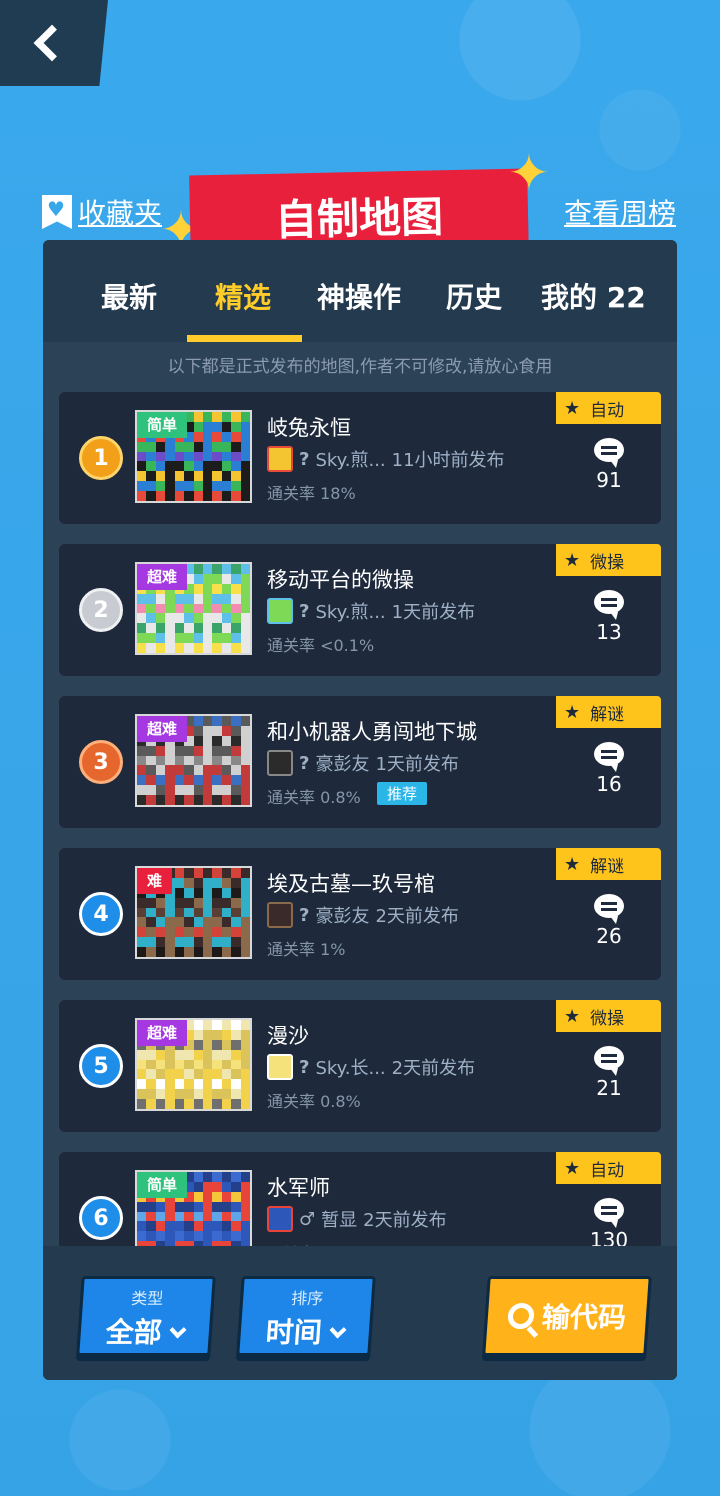 The image size is (720, 1496). I want to click on type-filter-button: 类型 全部, so click(146, 1316).